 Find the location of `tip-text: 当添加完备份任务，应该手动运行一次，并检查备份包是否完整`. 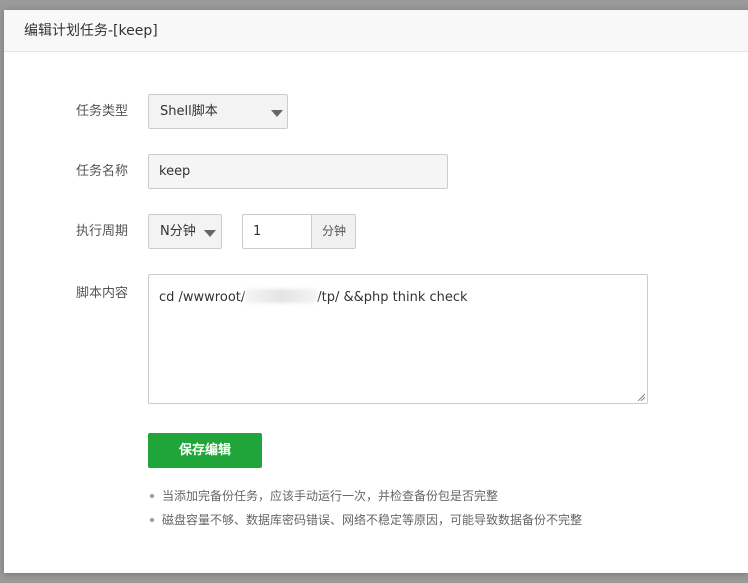

tip-text: 当添加完备份任务，应该手动运行一次，并检查备份包是否完整 is located at coordinates (330, 496).